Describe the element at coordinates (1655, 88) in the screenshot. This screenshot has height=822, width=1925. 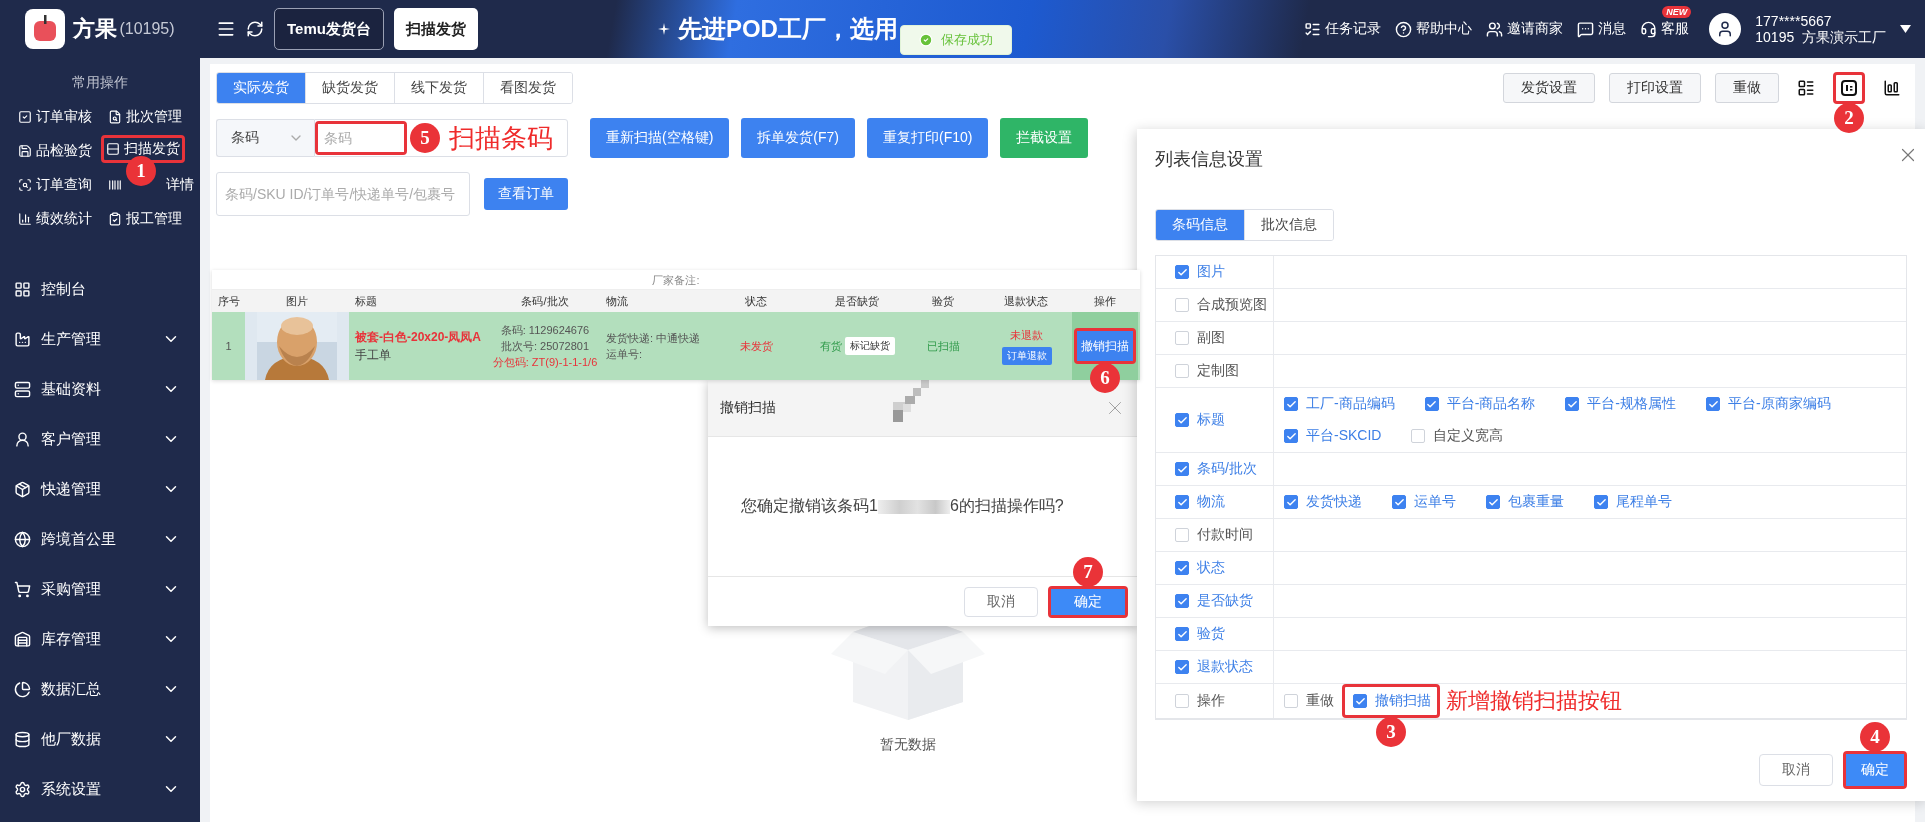
I see `toolbar-button: 打印设置` at that location.